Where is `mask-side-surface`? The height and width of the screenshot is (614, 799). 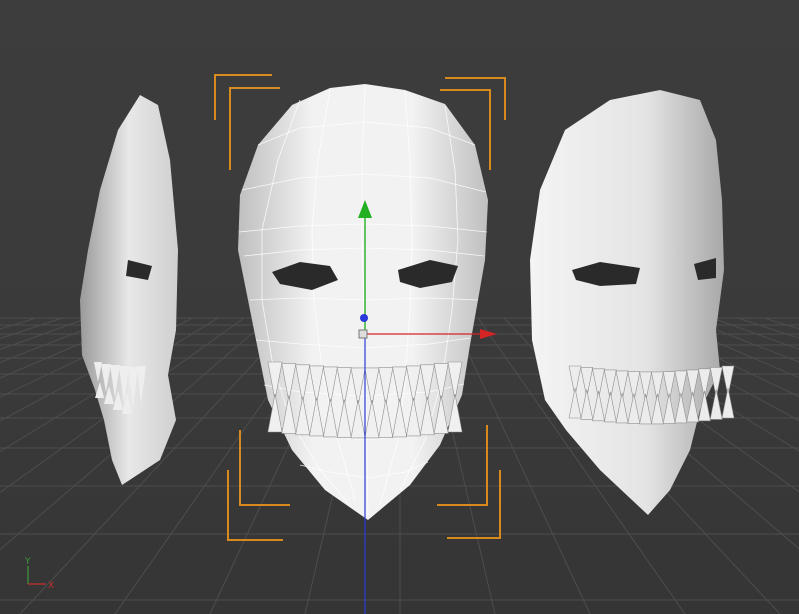 mask-side-surface is located at coordinates (129, 290).